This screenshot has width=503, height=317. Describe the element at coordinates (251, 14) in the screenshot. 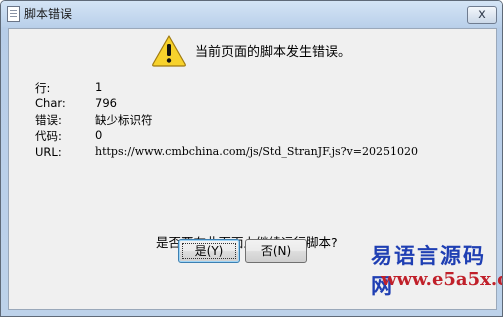

I see `title-bar: 脚本错误 x` at that location.